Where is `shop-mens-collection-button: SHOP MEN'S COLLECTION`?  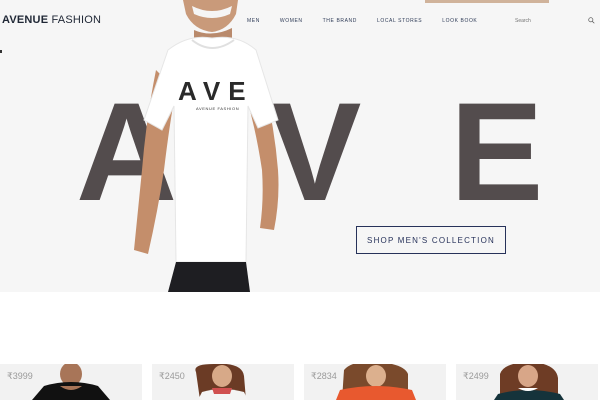
shop-mens-collection-button: SHOP MEN'S COLLECTION is located at coordinates (431, 240).